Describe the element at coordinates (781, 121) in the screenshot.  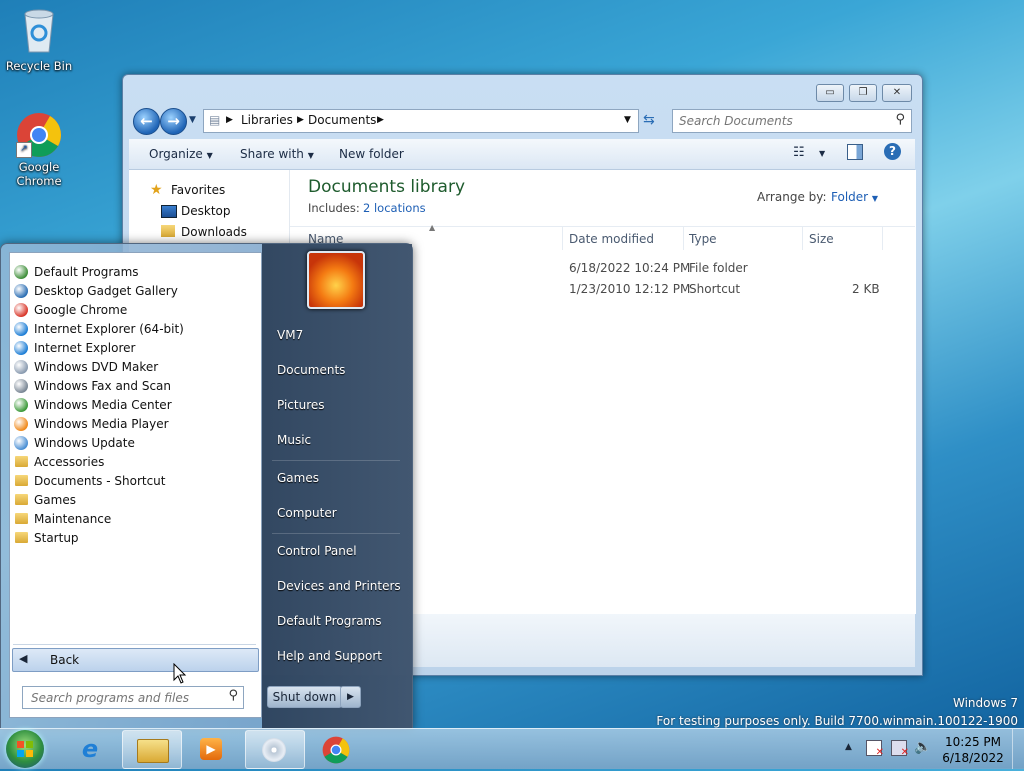
I see `search-documents-input` at that location.